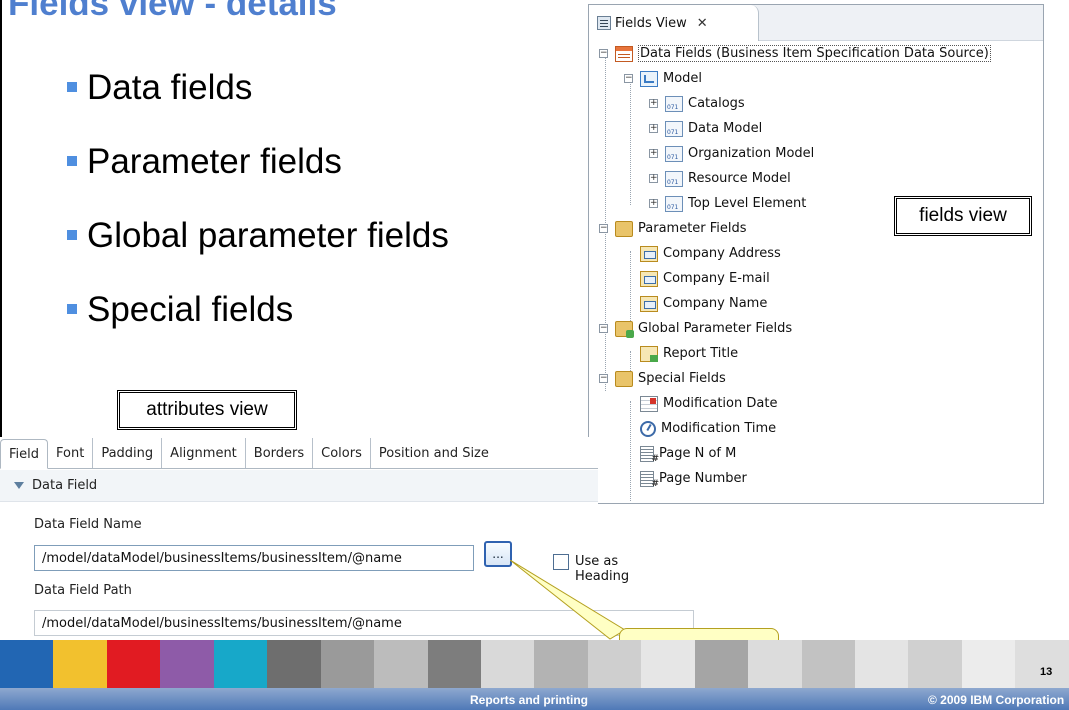  I want to click on tree-item-label: Modification Time, so click(719, 428).